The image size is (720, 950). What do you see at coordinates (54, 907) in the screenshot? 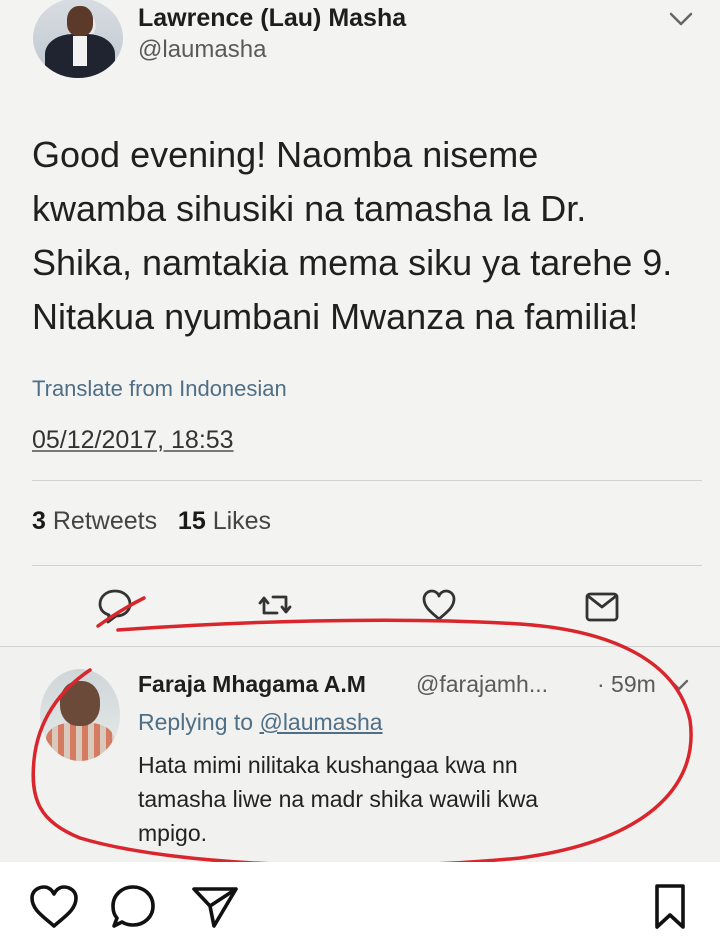
I see `heart-icon` at bounding box center [54, 907].